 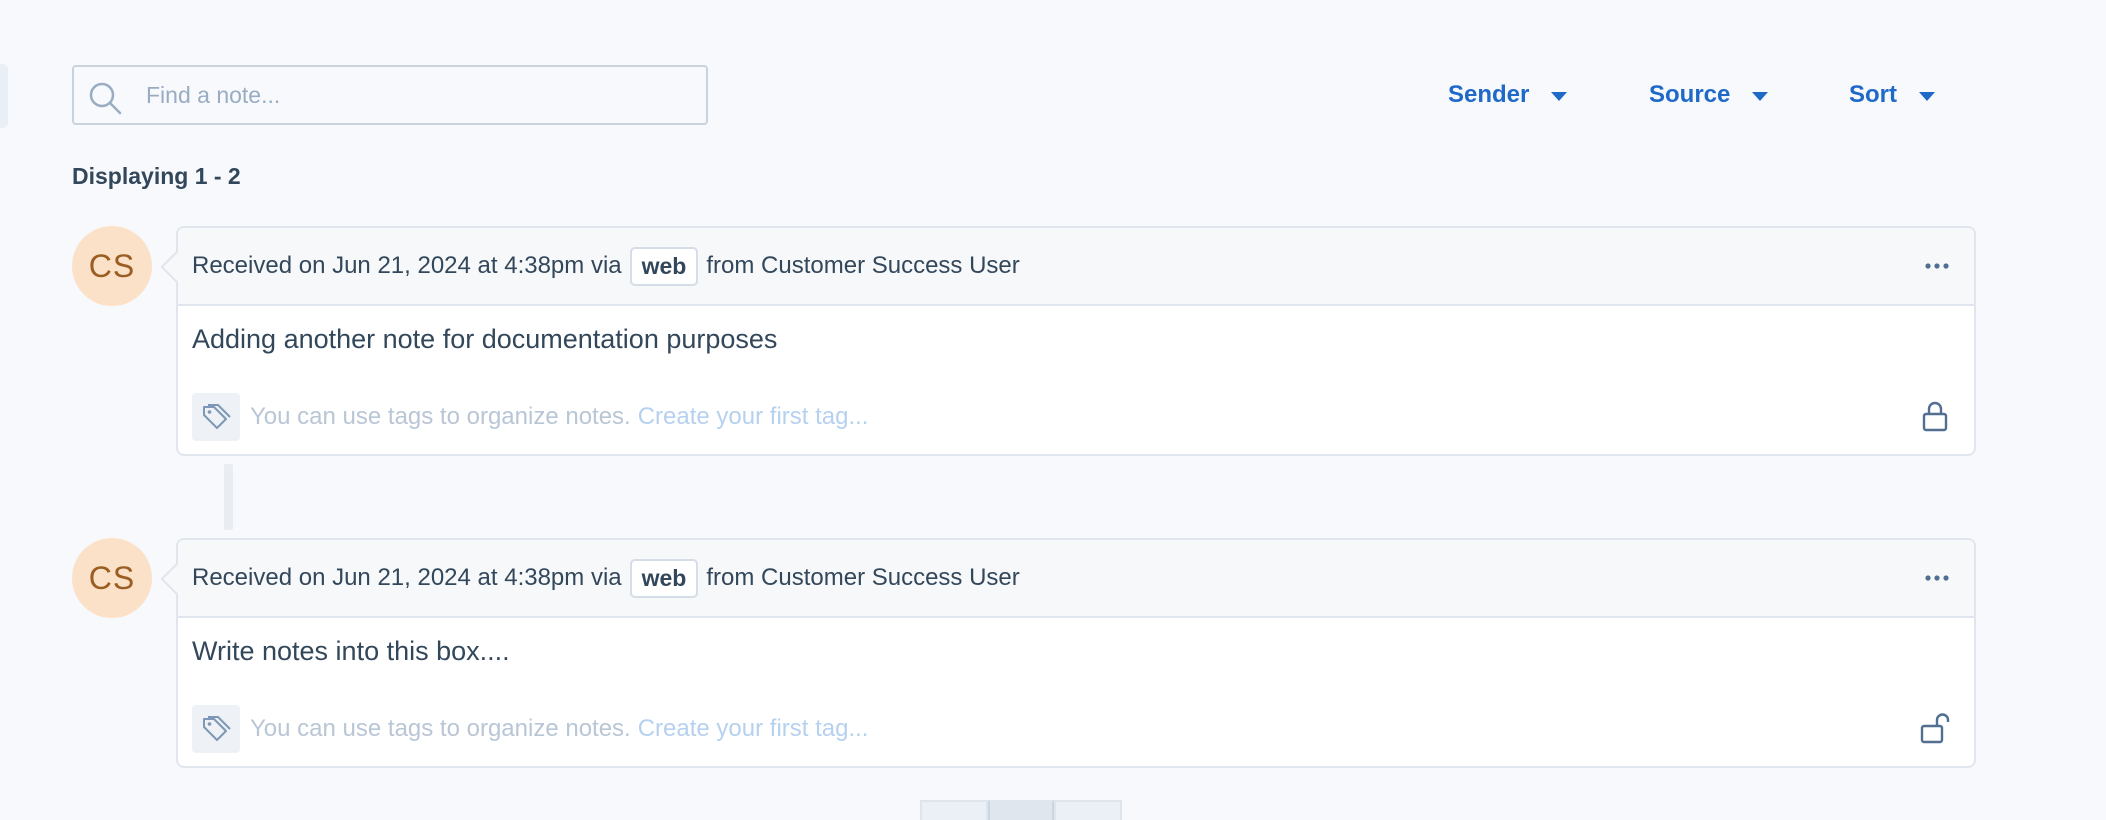 I want to click on source-filter-label: Source, so click(x=1690, y=94).